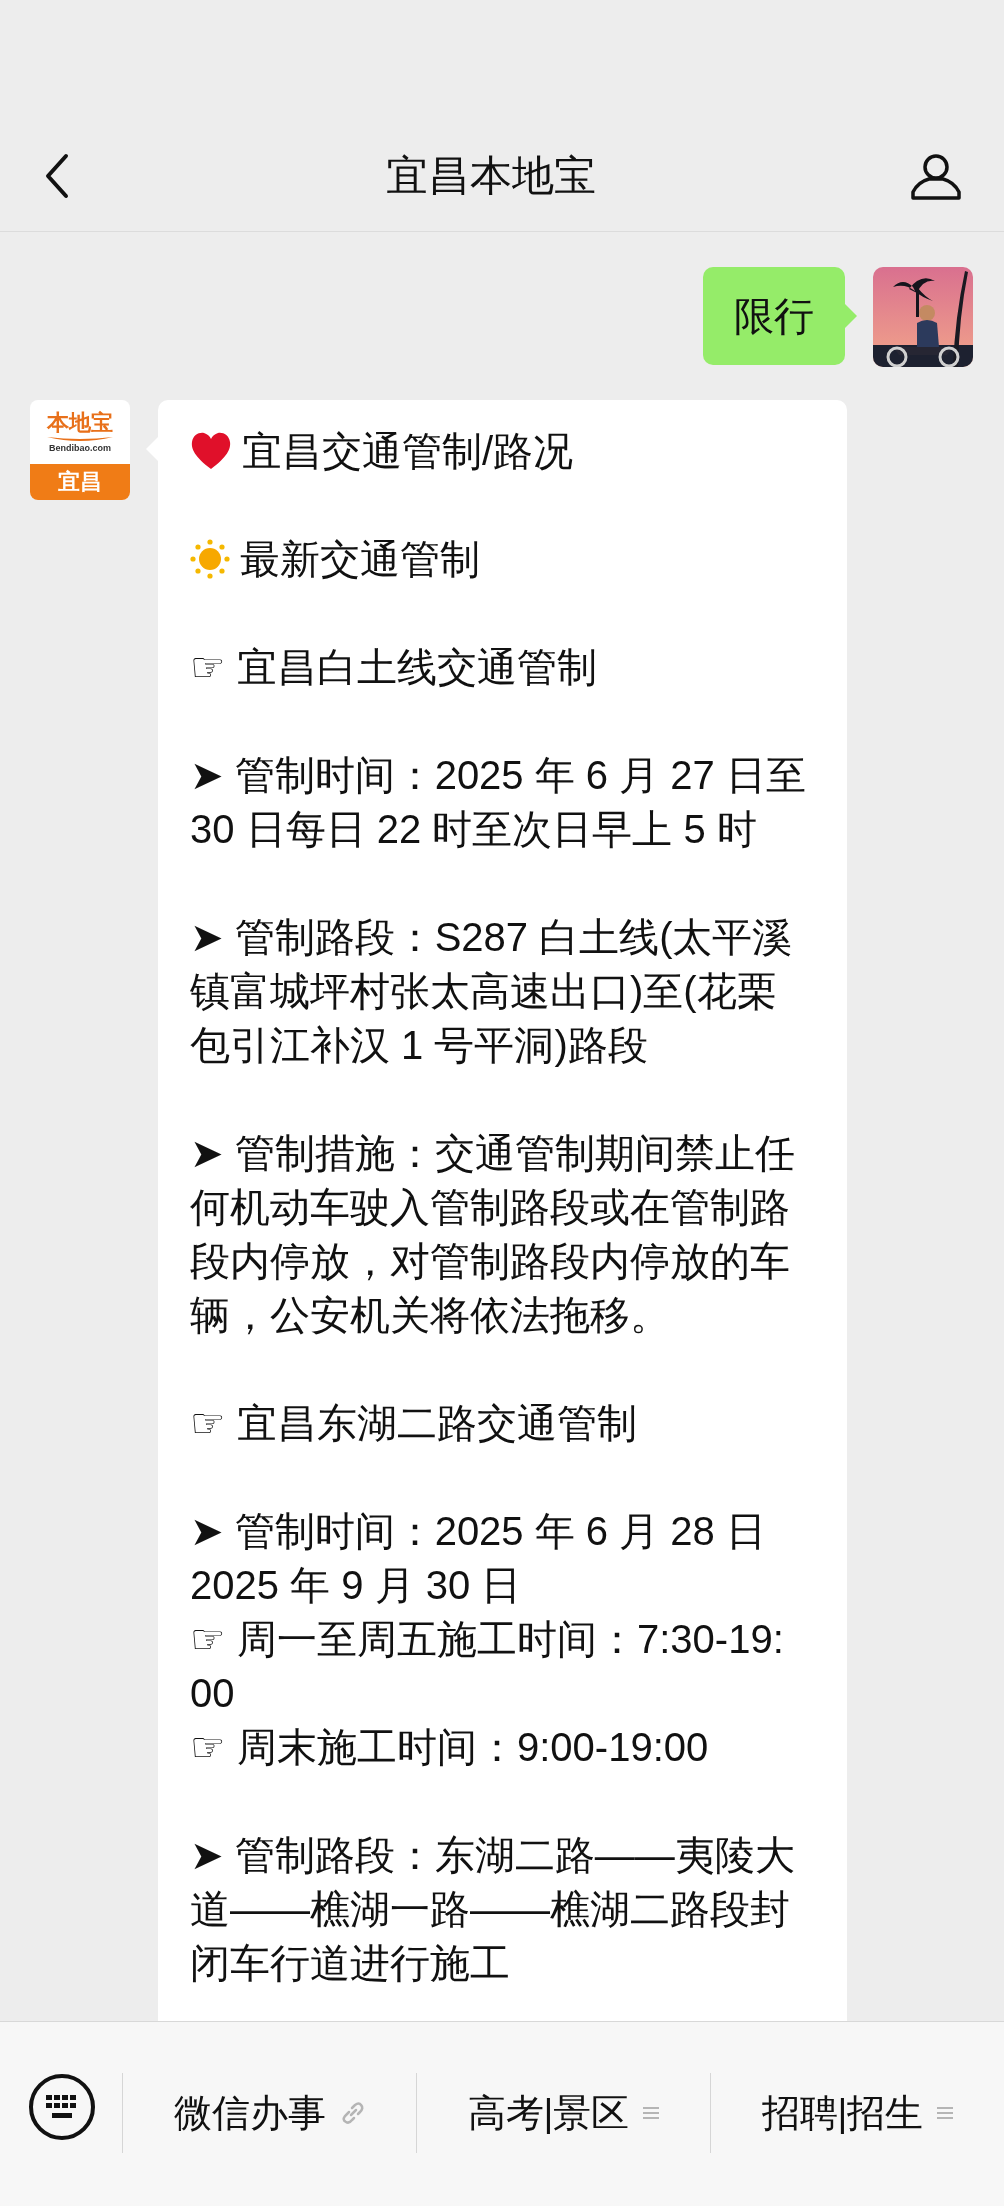 The width and height of the screenshot is (1004, 2206). What do you see at coordinates (491, 175) in the screenshot?
I see `window-title: 宜昌本地宝` at bounding box center [491, 175].